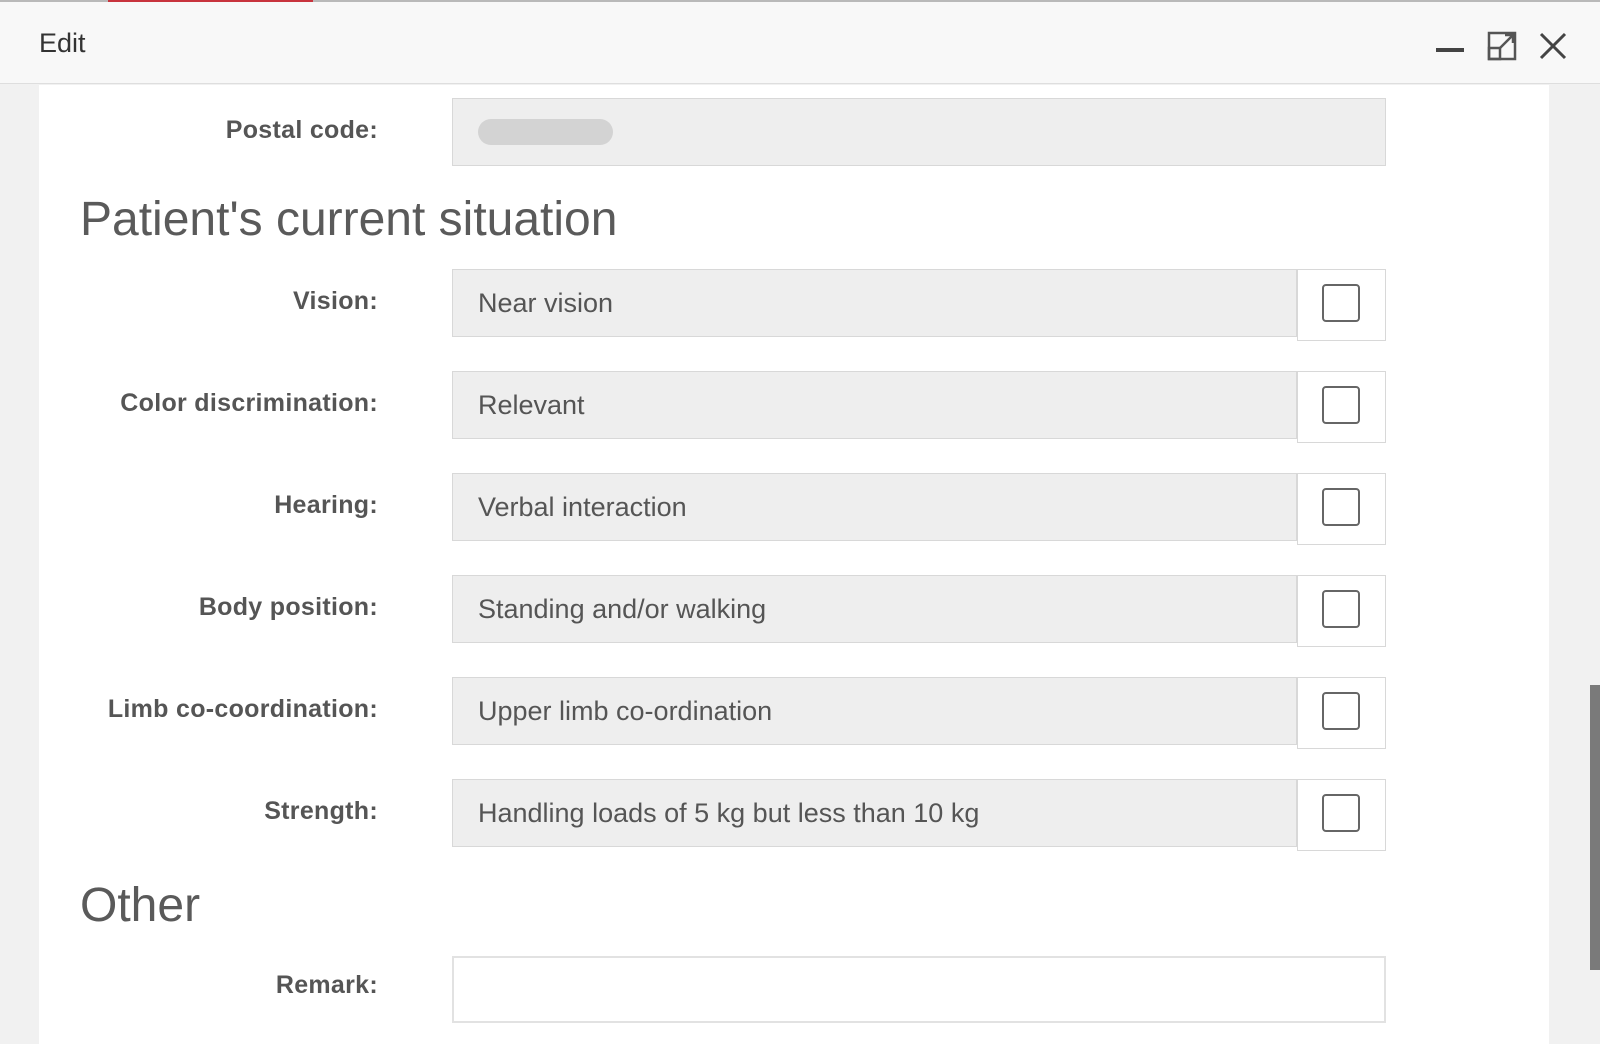 This screenshot has height=1044, width=1600. I want to click on hearing-value: Verbal interaction, so click(582, 506).